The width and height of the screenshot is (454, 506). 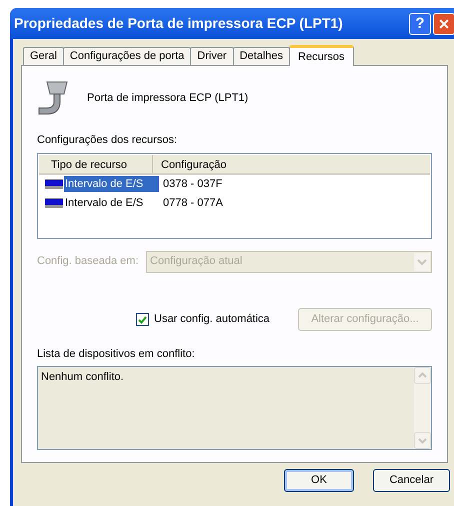 What do you see at coordinates (212, 56) in the screenshot?
I see `tab: Driver` at bounding box center [212, 56].